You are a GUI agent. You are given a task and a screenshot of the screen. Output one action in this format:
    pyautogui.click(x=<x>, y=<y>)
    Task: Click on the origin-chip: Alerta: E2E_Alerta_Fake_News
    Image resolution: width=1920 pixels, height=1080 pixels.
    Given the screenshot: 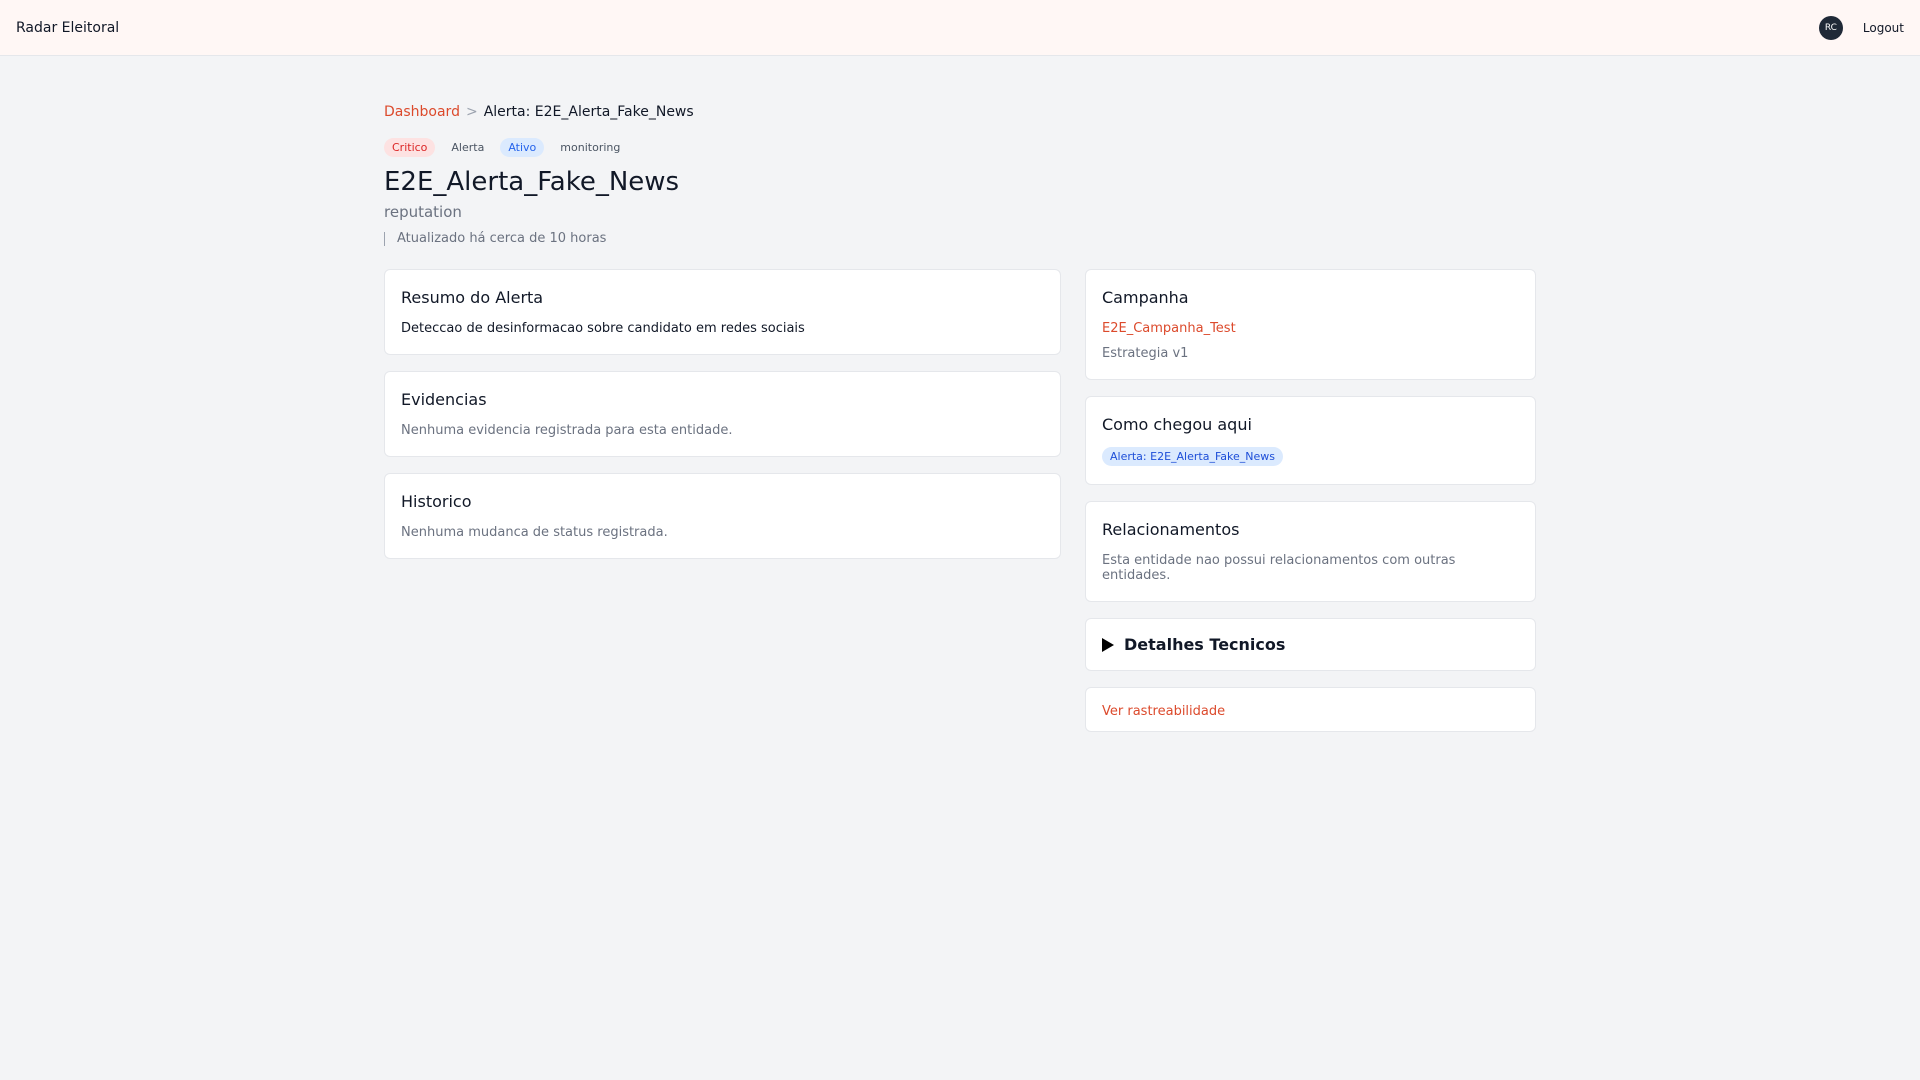 What is the action you would take?
    pyautogui.click(x=1192, y=456)
    